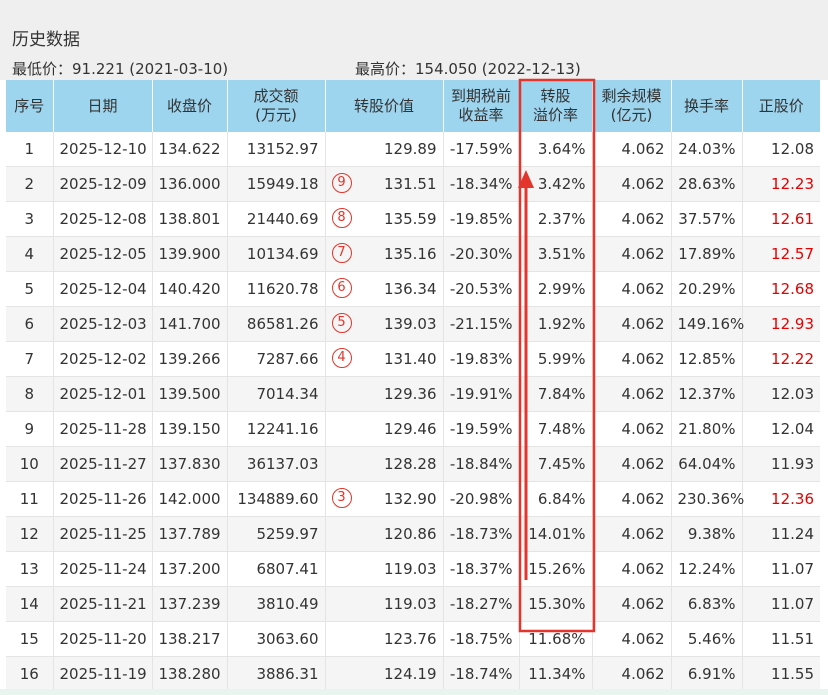  What do you see at coordinates (481, 429) in the screenshot?
I see `cell-ytm: -19.59%` at bounding box center [481, 429].